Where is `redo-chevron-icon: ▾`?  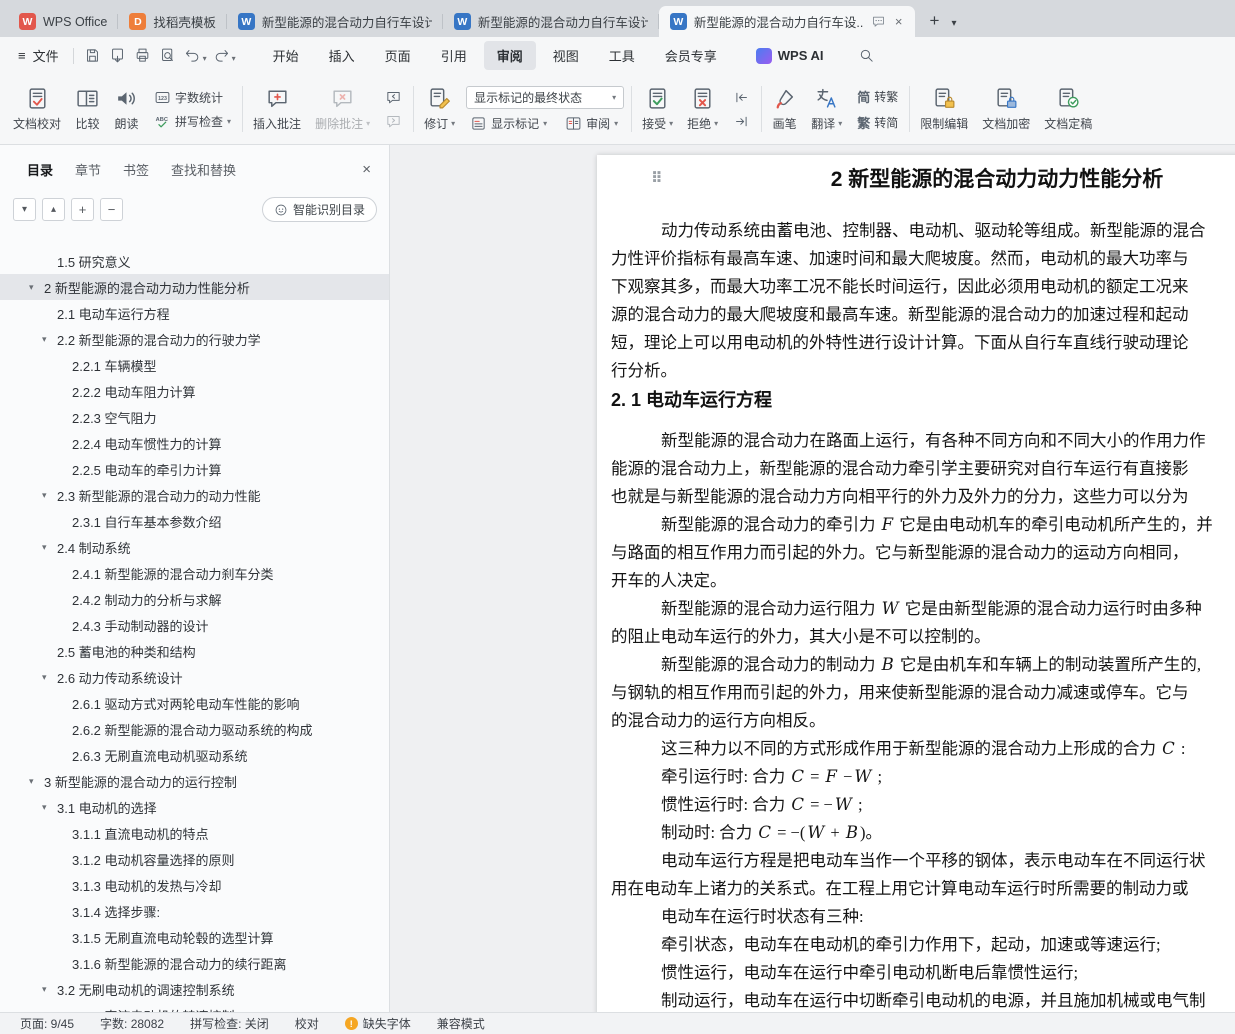
redo-chevron-icon: ▾ is located at coordinates (234, 58).